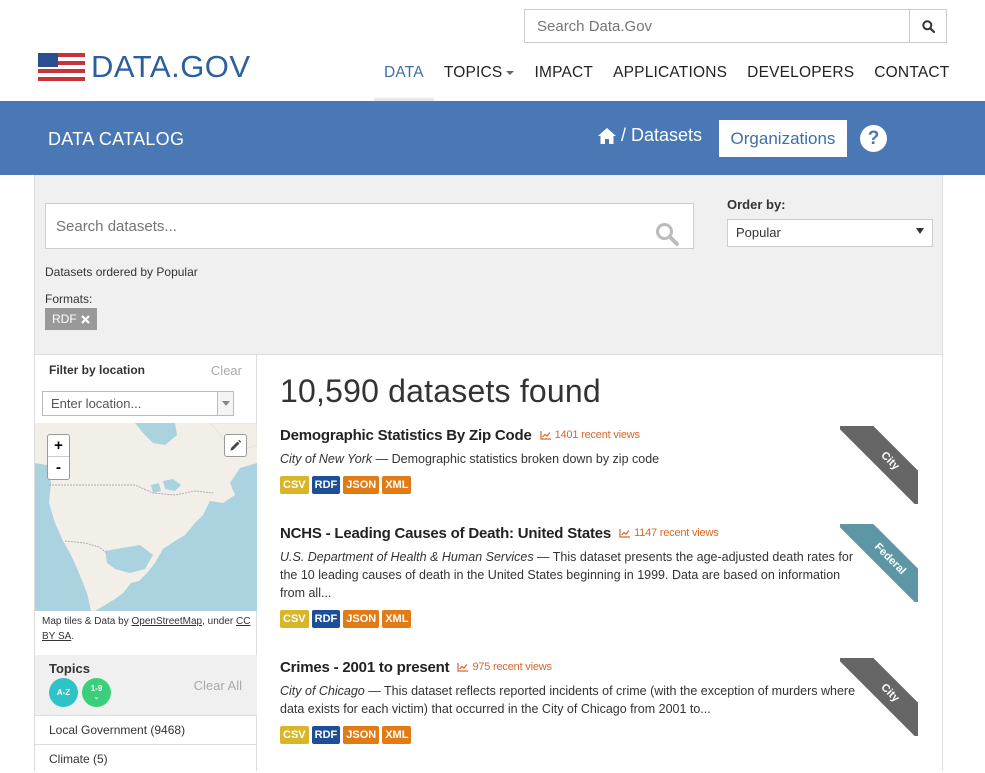 Image resolution: width=985 pixels, height=773 pixels. Describe the element at coordinates (146, 758) in the screenshot. I see `topic-item: Climate (5)` at that location.